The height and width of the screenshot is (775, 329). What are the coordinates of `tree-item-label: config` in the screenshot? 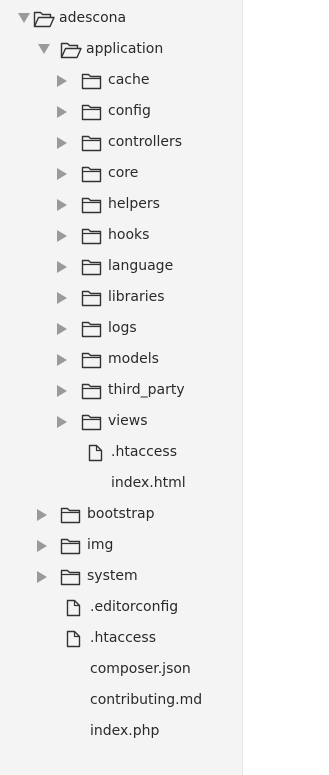 It's located at (129, 111).